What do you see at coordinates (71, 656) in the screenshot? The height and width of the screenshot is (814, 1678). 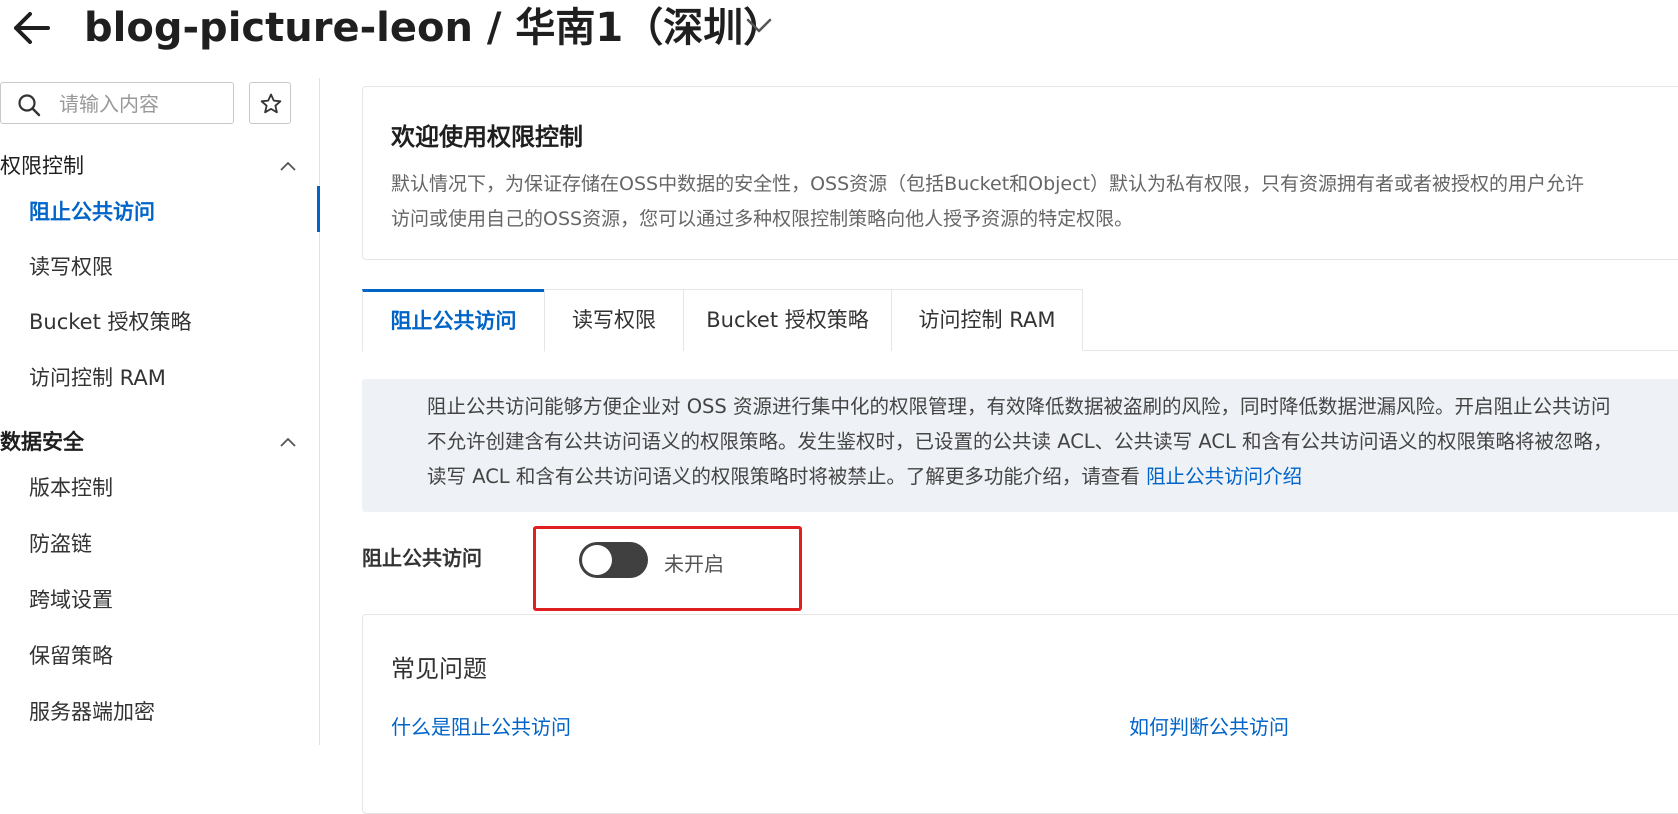 I see `sidebar-item-label: 保留策略` at bounding box center [71, 656].